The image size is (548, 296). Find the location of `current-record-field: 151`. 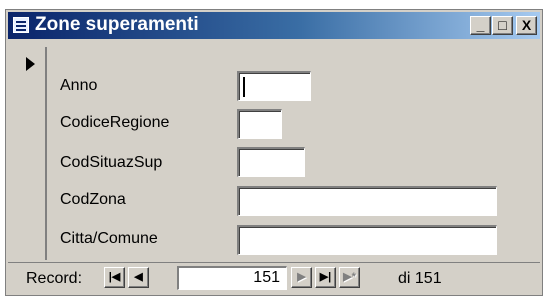

current-record-field: 151 is located at coordinates (232, 278).